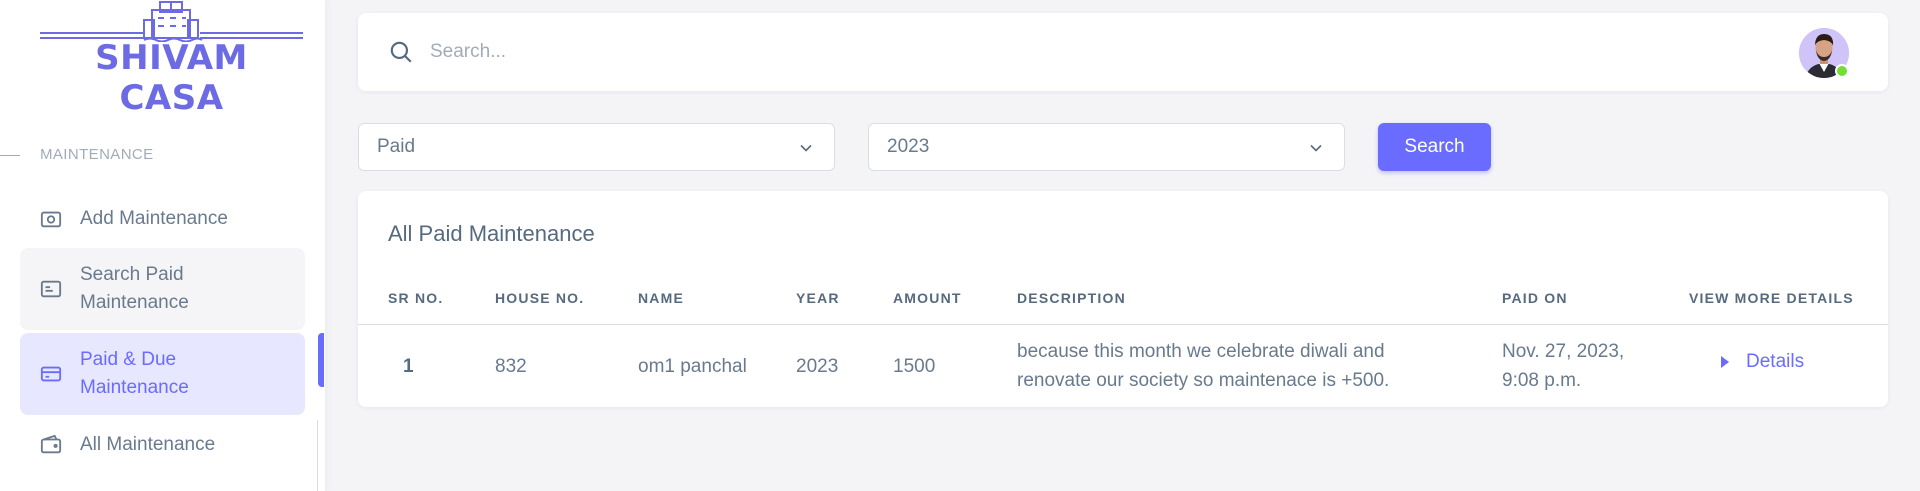 The height and width of the screenshot is (491, 1920). Describe the element at coordinates (1106, 147) in the screenshot. I see `year-select: 2023` at that location.